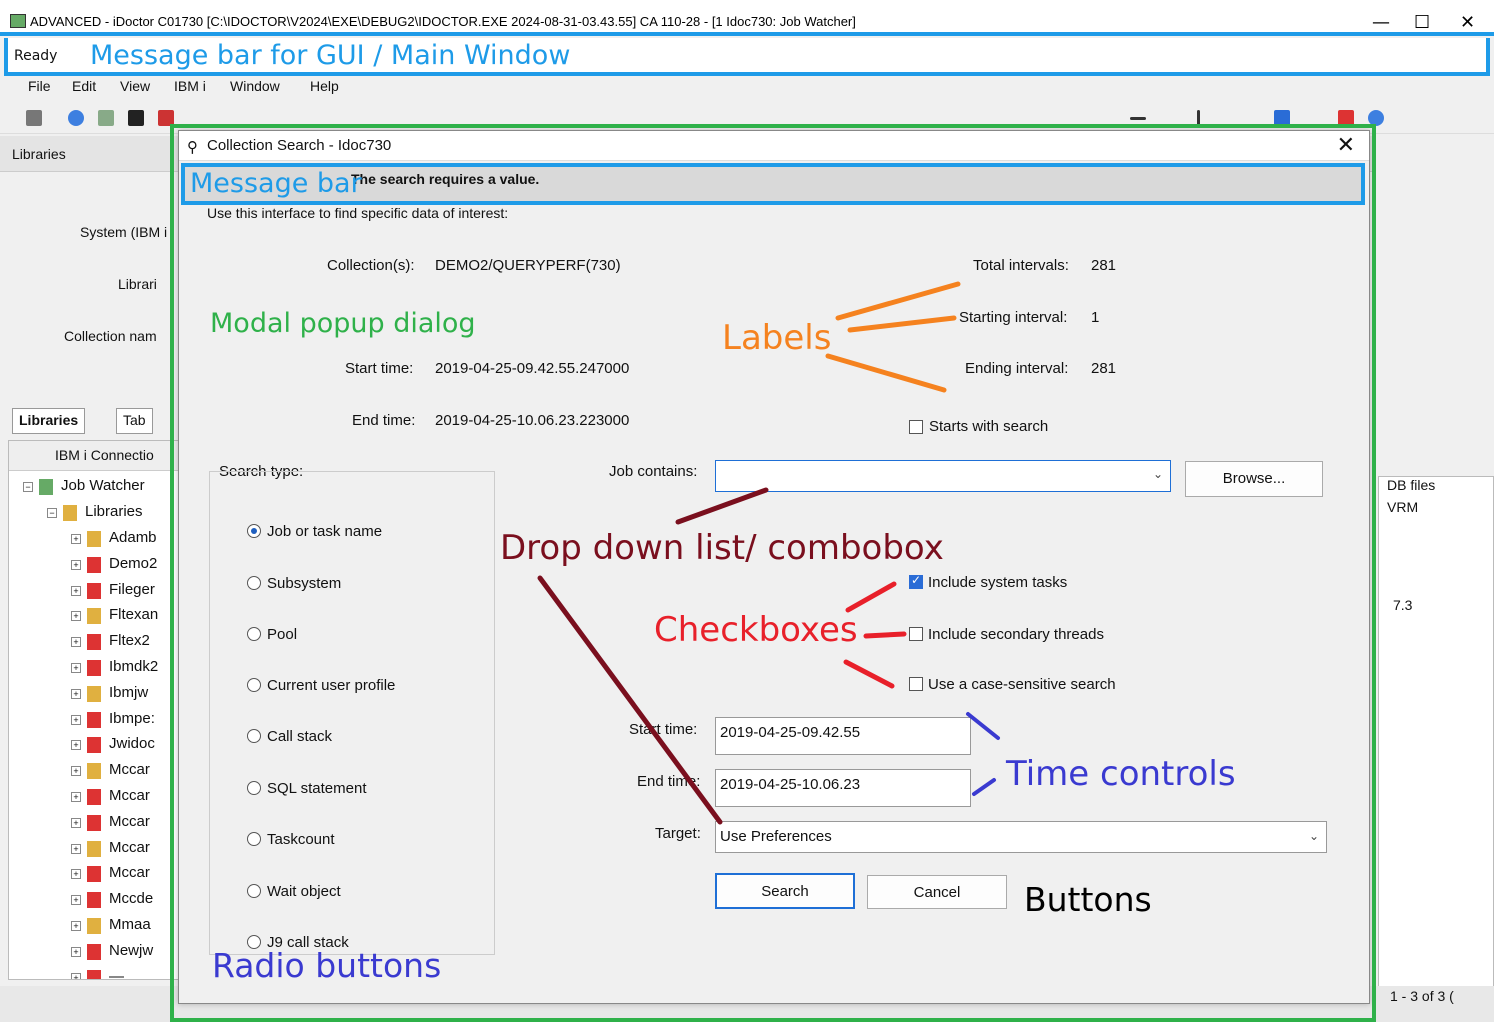  Describe the element at coordinates (777, 338) in the screenshot. I see `annotation-labels: Labels` at that location.